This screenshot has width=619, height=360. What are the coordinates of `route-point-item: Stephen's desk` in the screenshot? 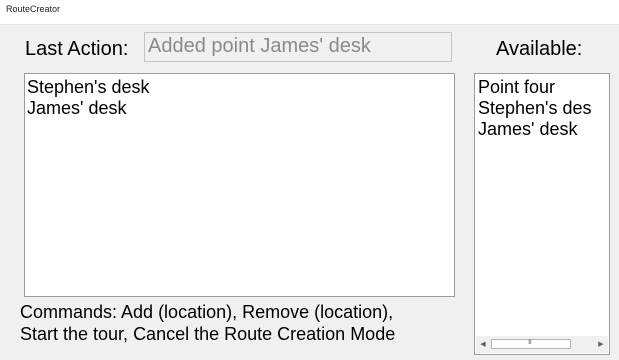 It's located at (240, 87).